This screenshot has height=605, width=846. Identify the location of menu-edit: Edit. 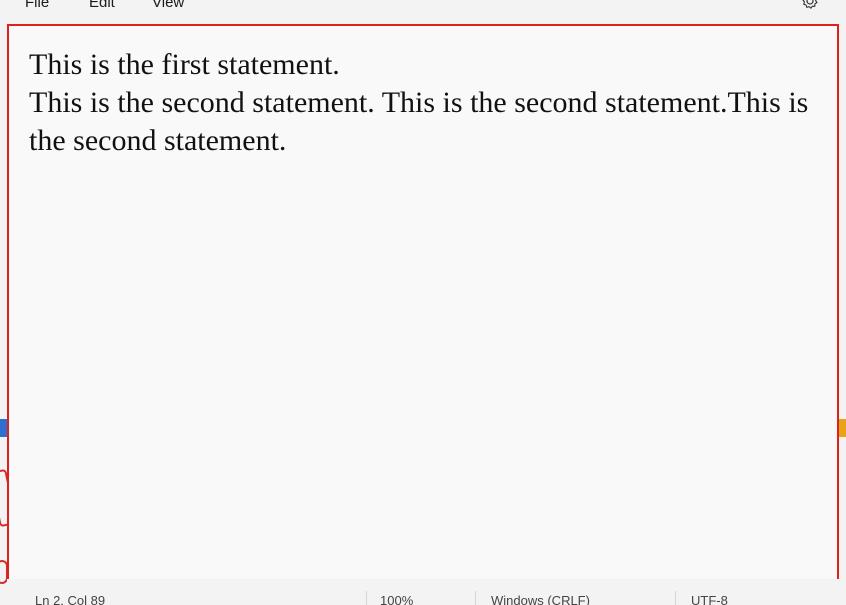
(102, 5).